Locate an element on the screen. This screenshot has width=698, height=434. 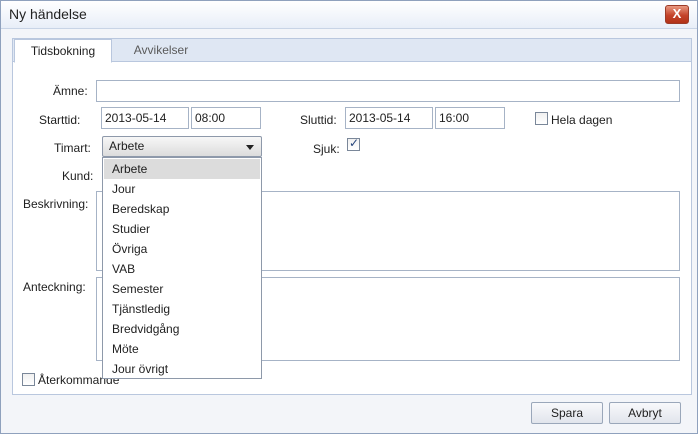
subject-input is located at coordinates (388, 91).